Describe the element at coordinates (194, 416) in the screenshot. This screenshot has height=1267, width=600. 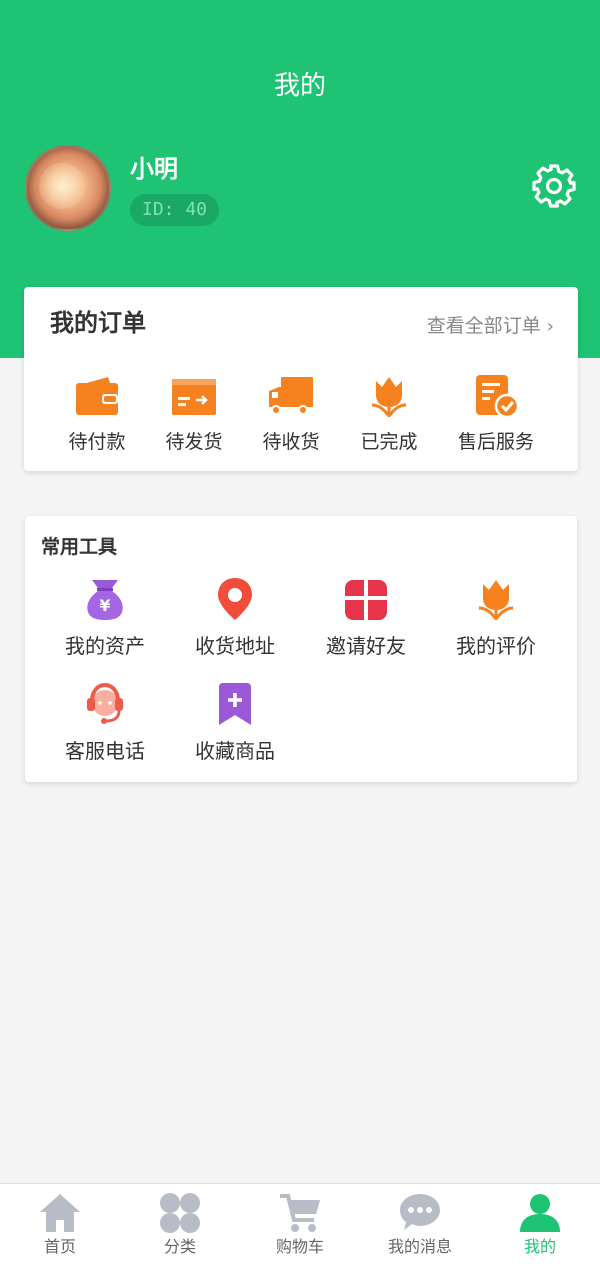
I see `order-pending-shipment: 待发货` at that location.